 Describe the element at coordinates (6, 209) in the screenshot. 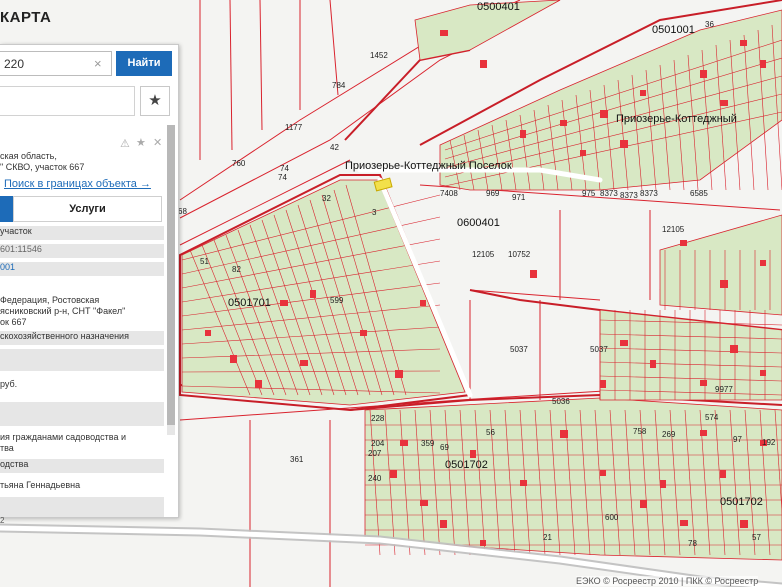

I see `tab-info` at that location.